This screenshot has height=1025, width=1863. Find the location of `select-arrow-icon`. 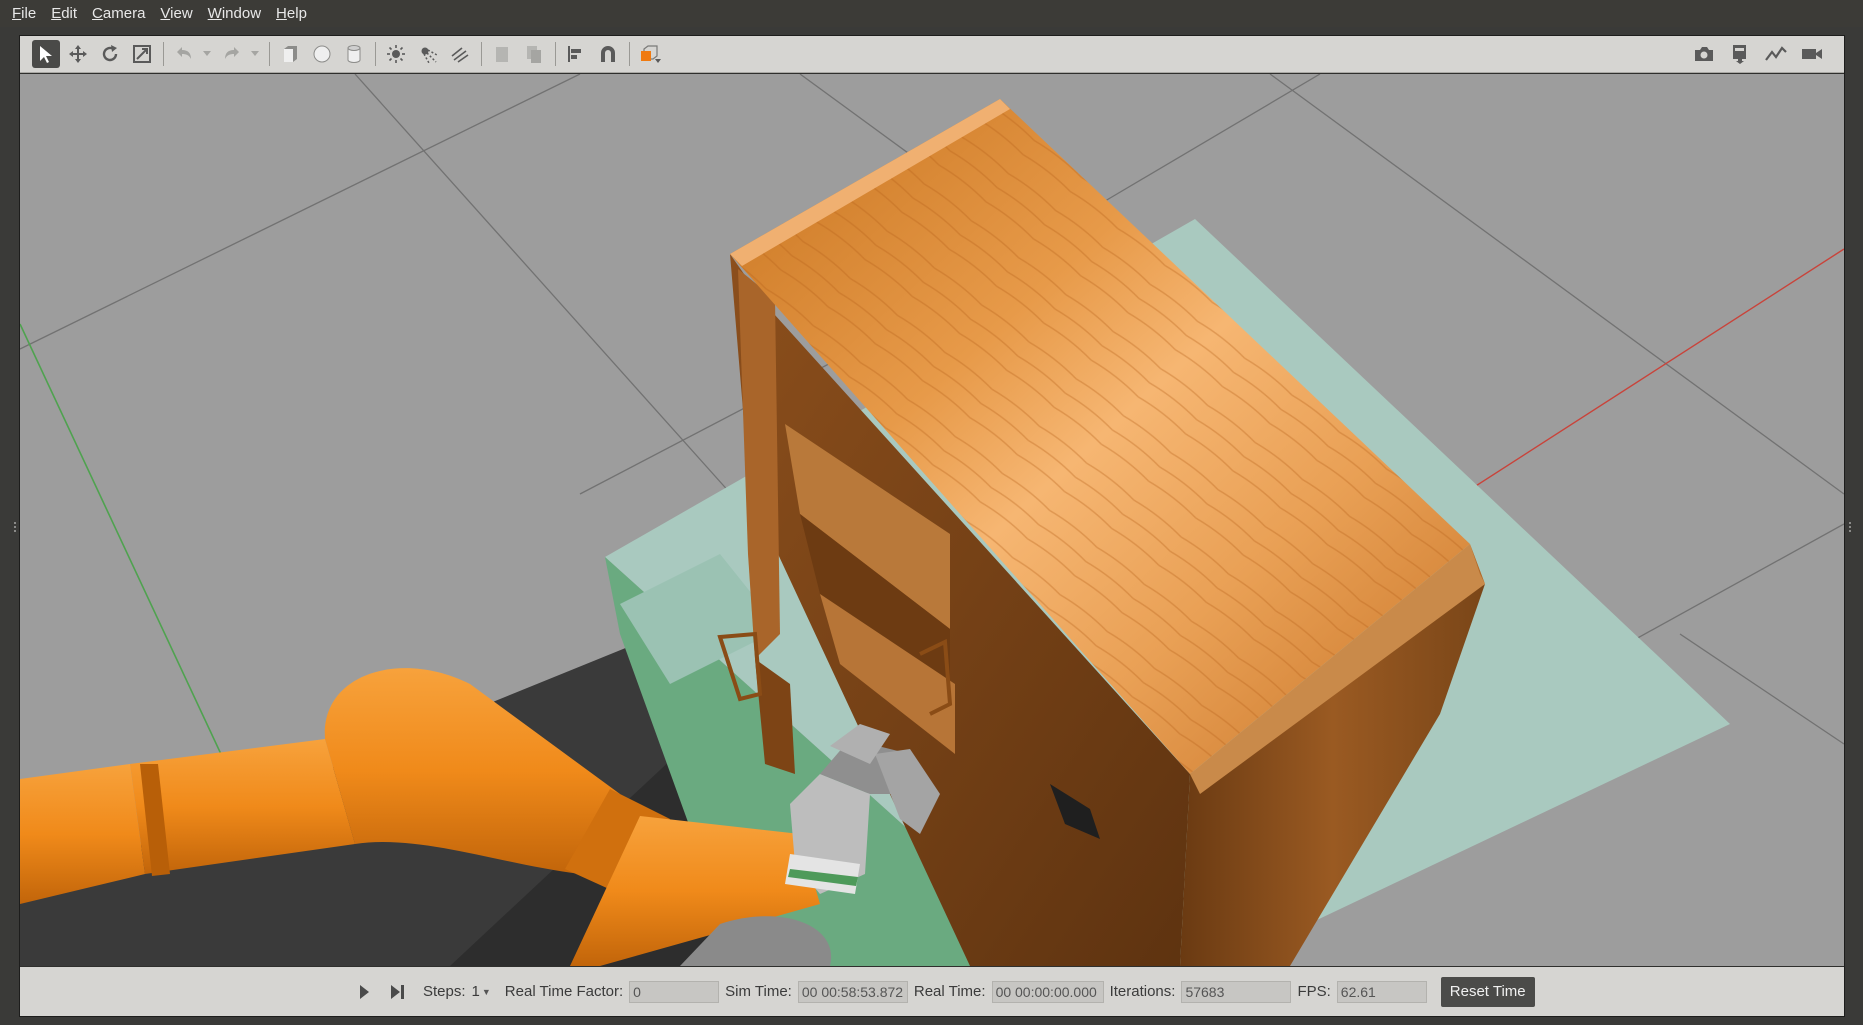

select-arrow-icon is located at coordinates (46, 54).